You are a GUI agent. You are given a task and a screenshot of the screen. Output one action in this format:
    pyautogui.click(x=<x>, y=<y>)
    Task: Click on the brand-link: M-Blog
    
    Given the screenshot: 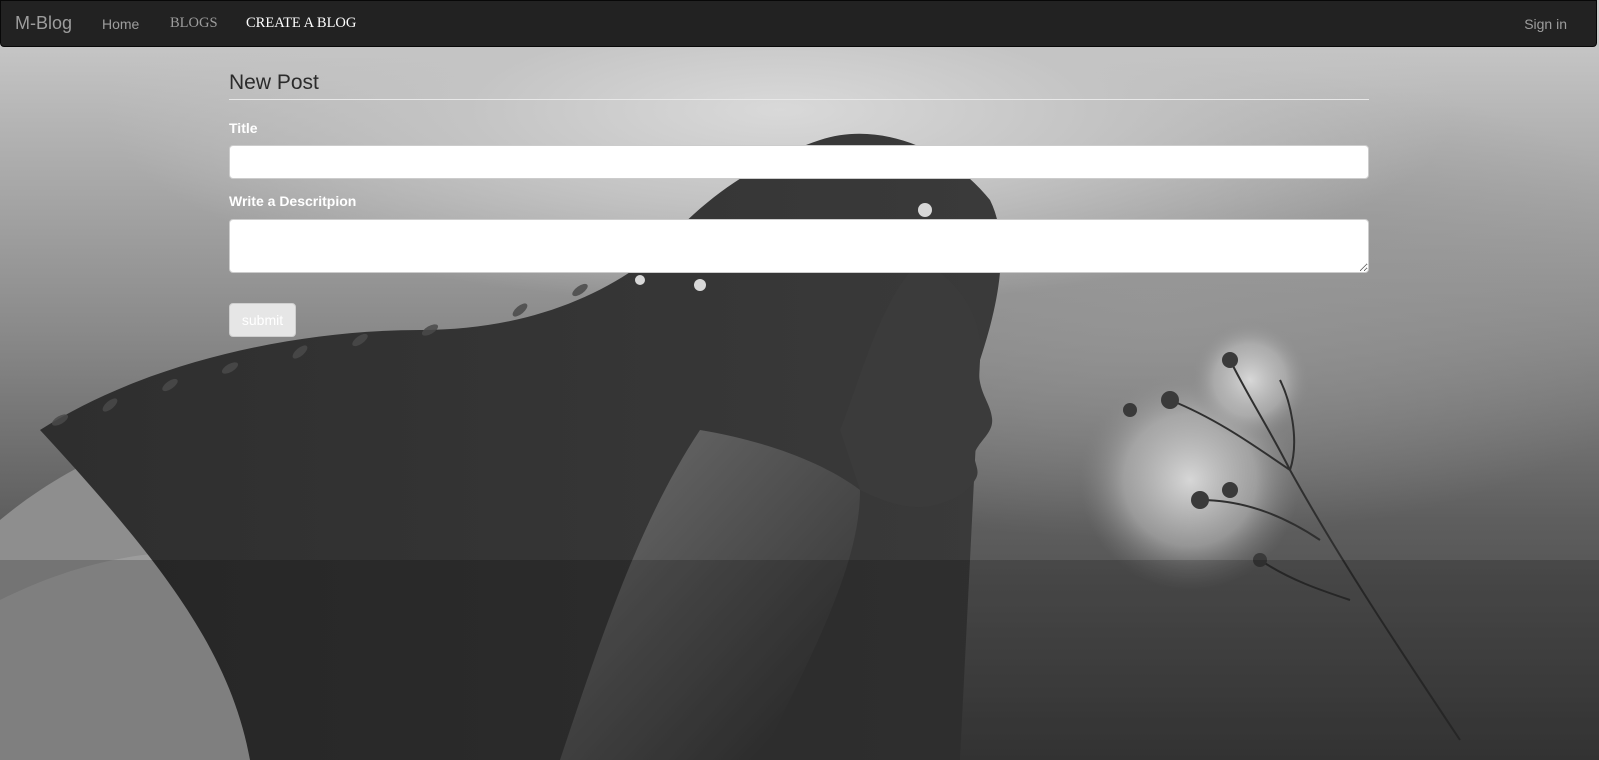 What is the action you would take?
    pyautogui.click(x=43, y=23)
    